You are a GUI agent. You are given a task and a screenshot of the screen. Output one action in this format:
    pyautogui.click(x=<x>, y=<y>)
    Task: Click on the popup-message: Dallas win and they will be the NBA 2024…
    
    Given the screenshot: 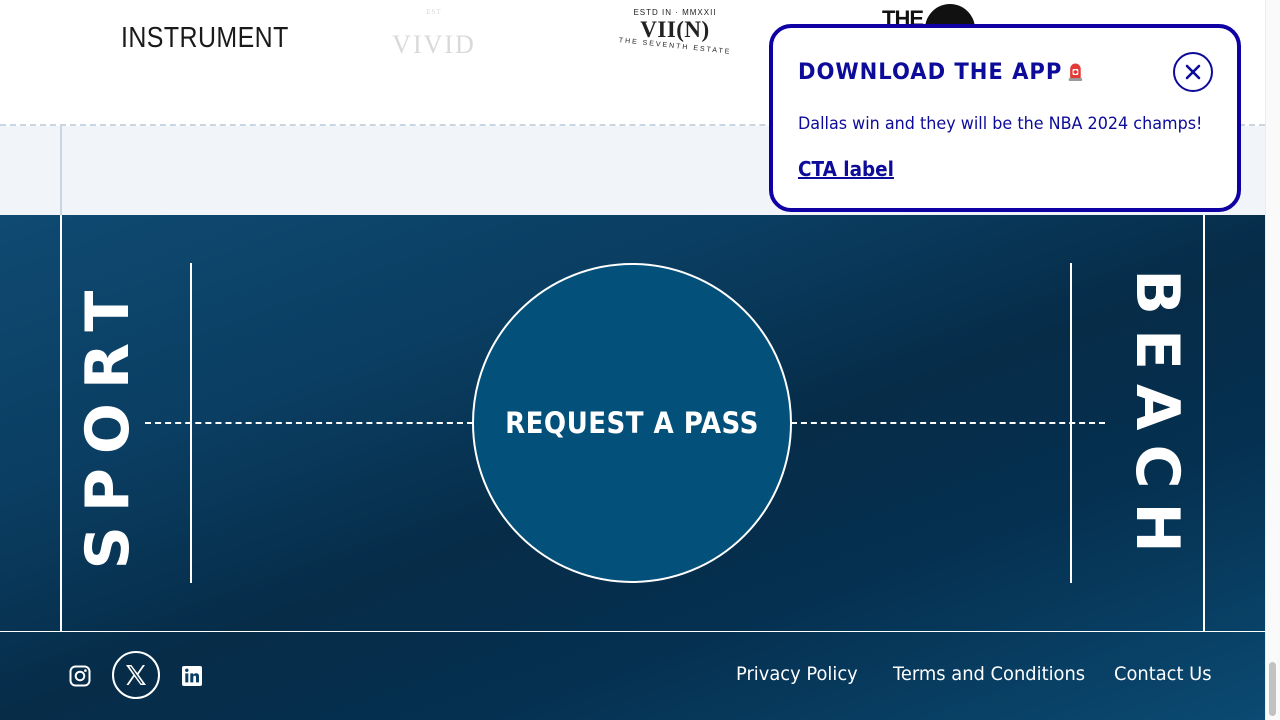 What is the action you would take?
    pyautogui.click(x=1000, y=124)
    